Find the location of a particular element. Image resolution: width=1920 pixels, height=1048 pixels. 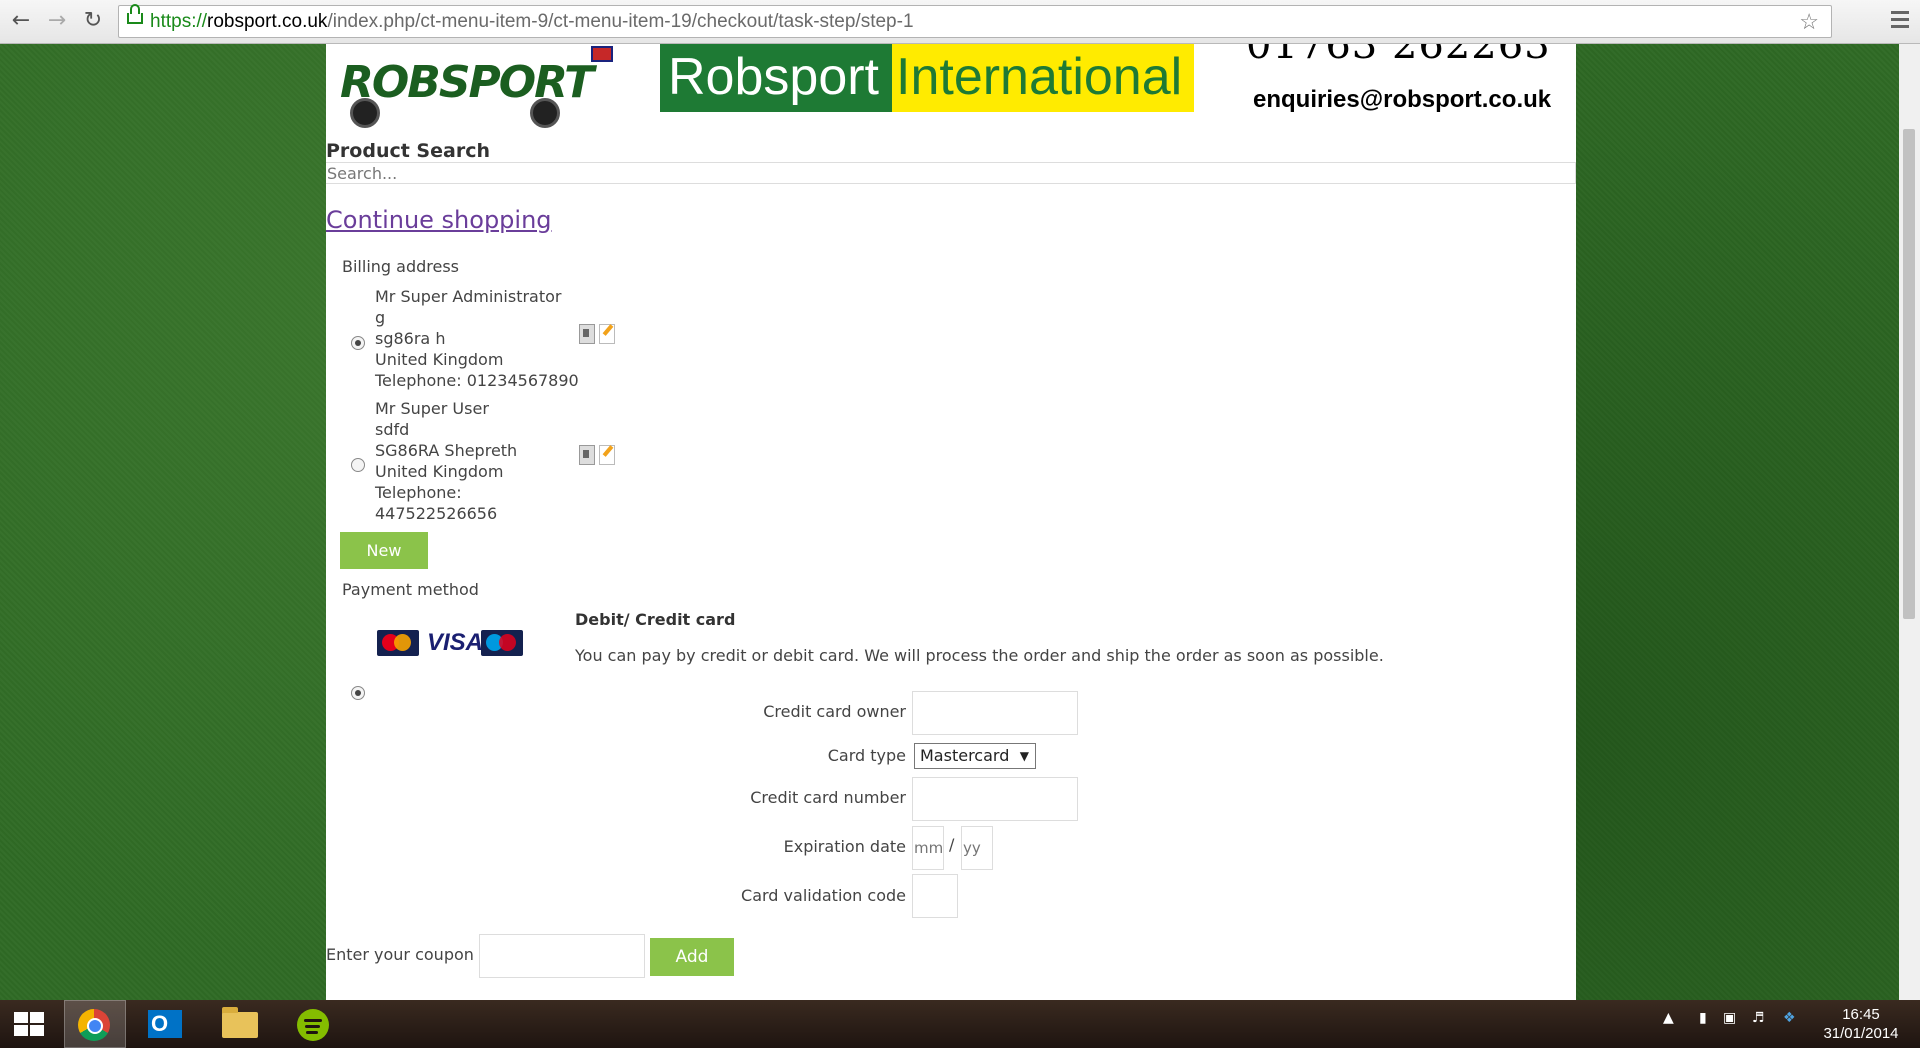

dropdown-arrow-icon: ▼ is located at coordinates (1024, 756).